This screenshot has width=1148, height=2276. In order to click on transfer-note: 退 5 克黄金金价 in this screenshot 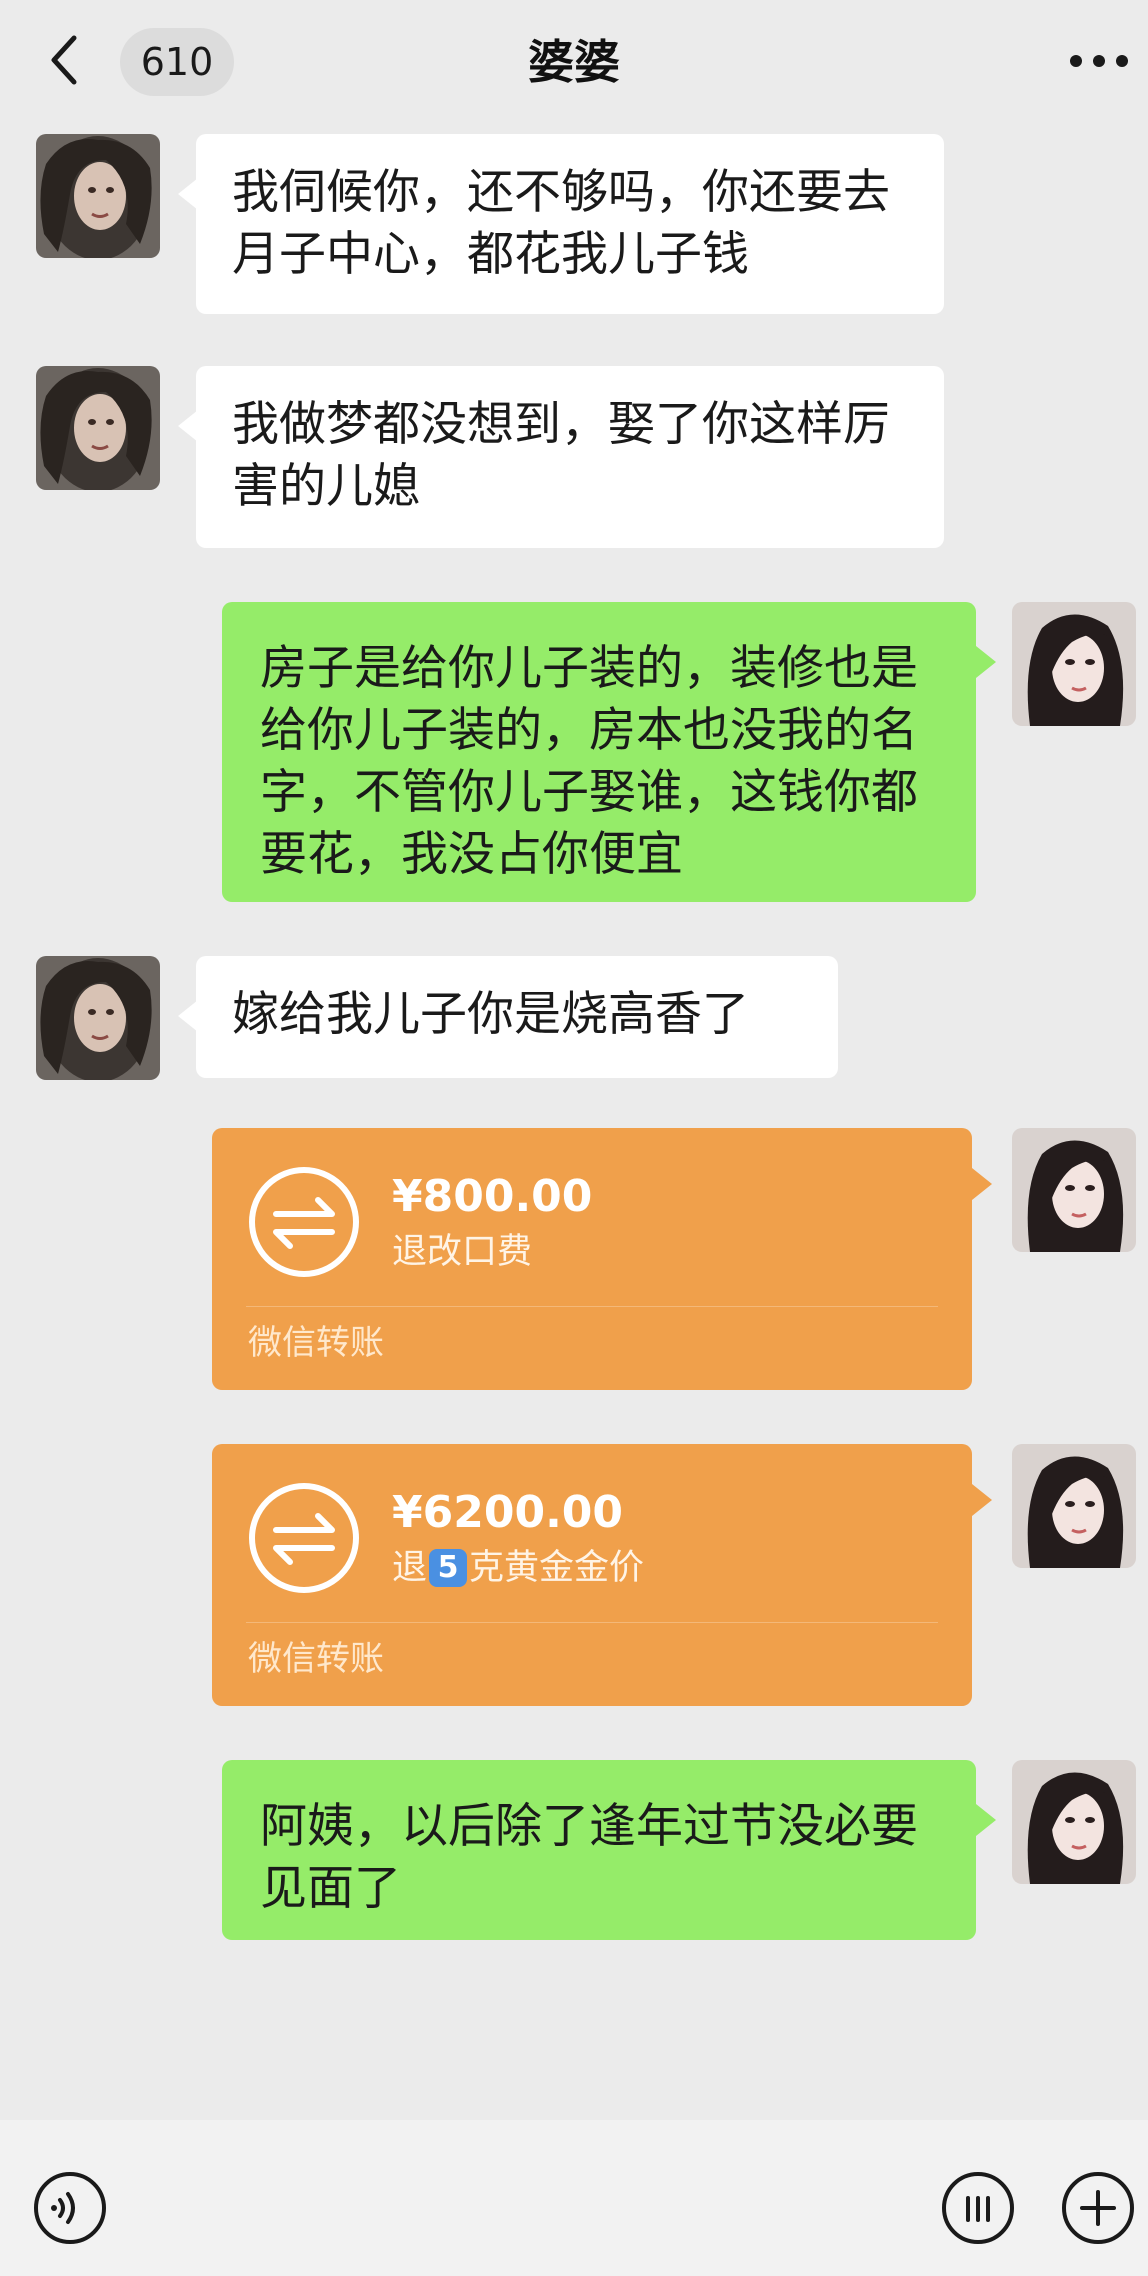, I will do `click(518, 1568)`.